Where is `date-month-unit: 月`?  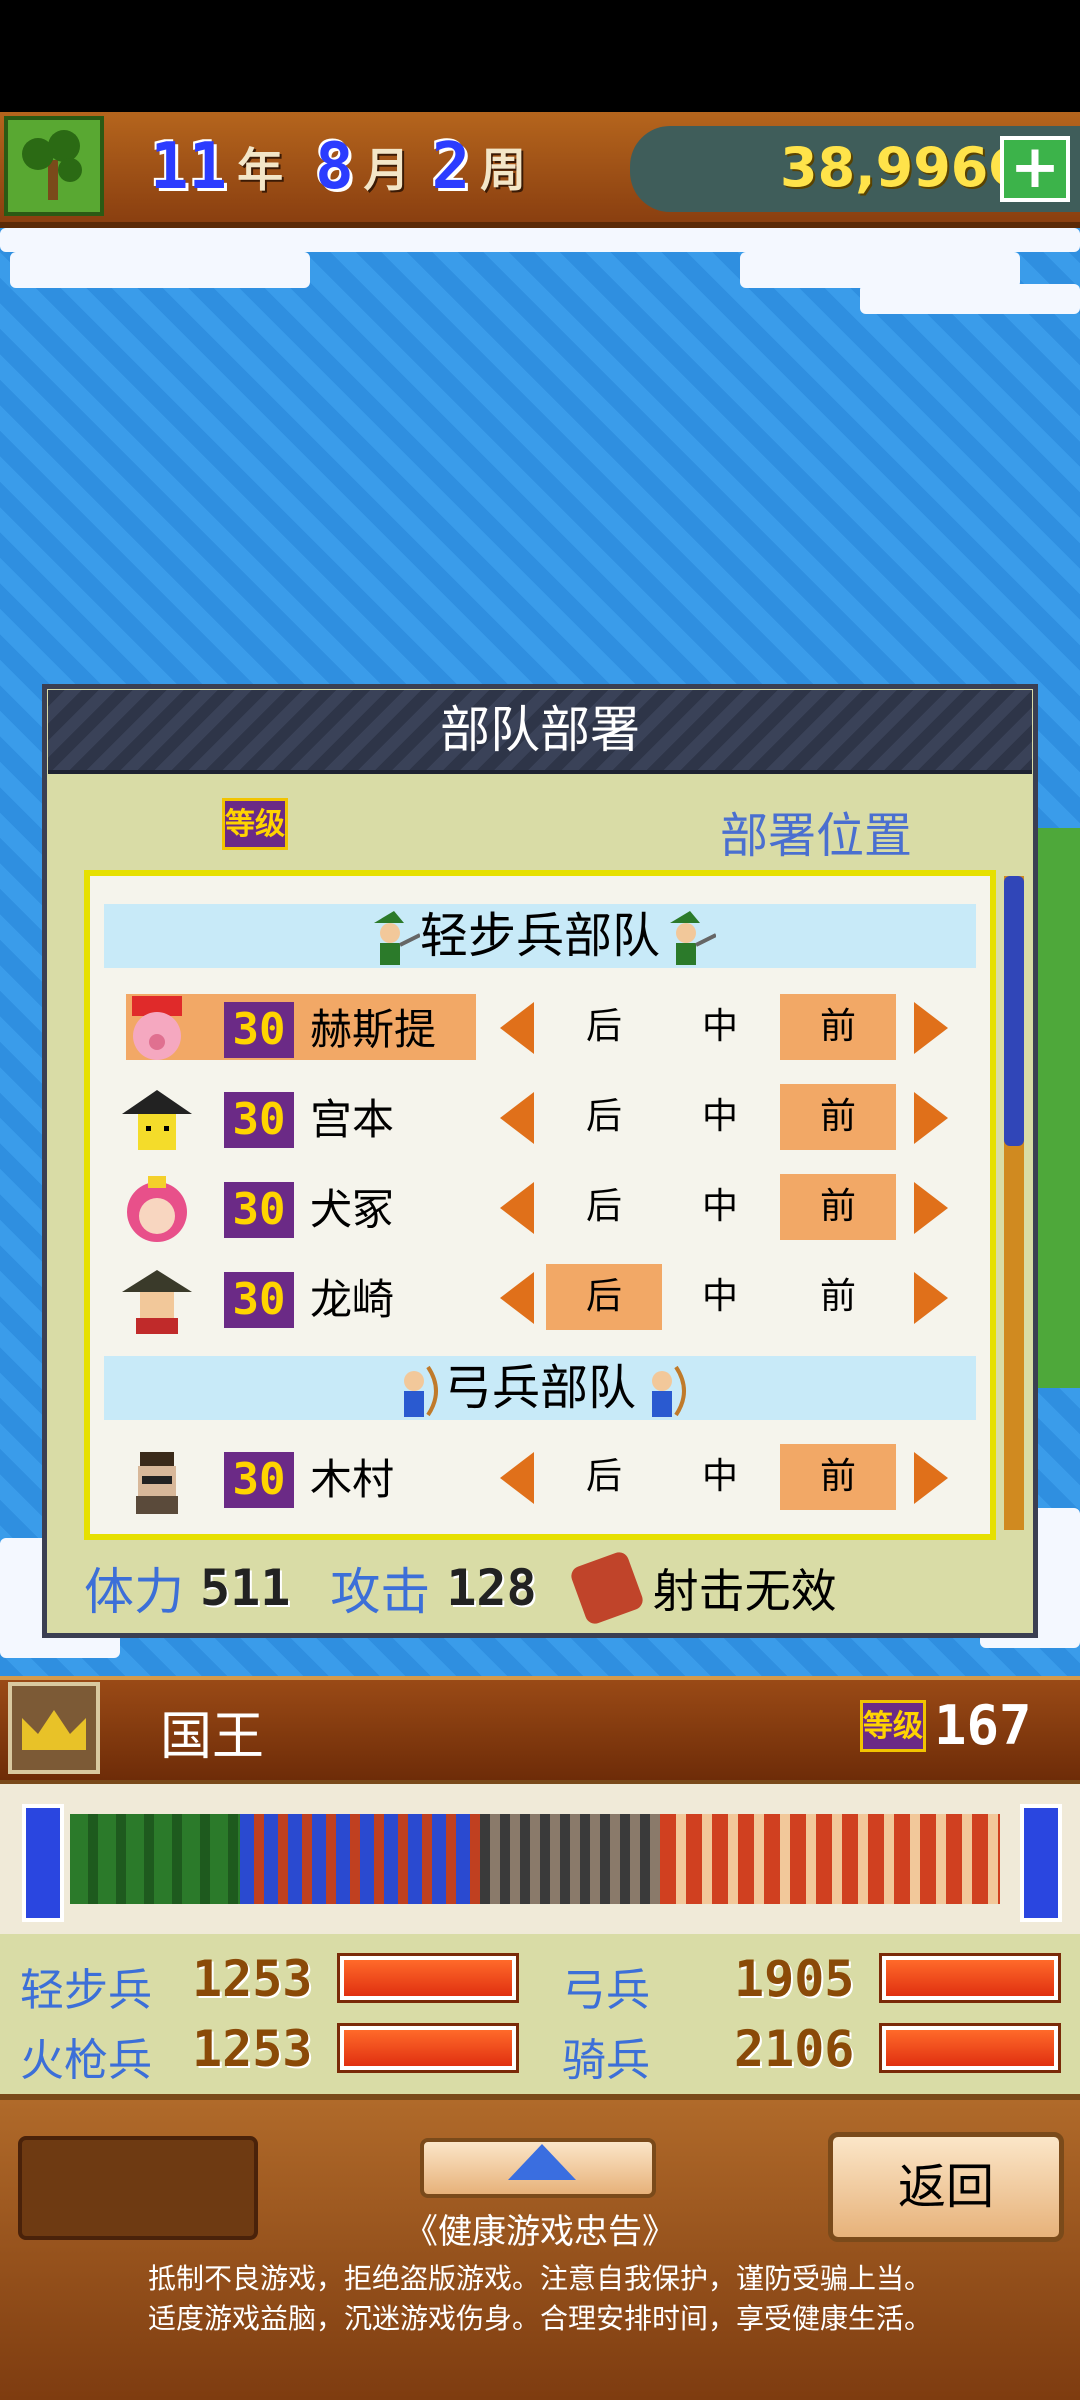 date-month-unit: 月 is located at coordinates (386, 170).